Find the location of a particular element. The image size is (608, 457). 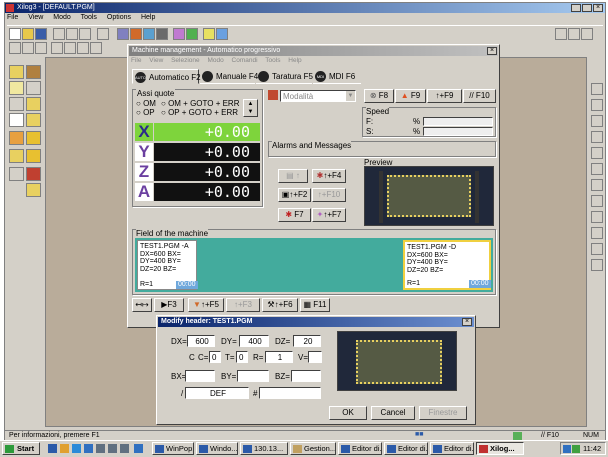

palette-stack-icon is located at coordinates (33, 190).